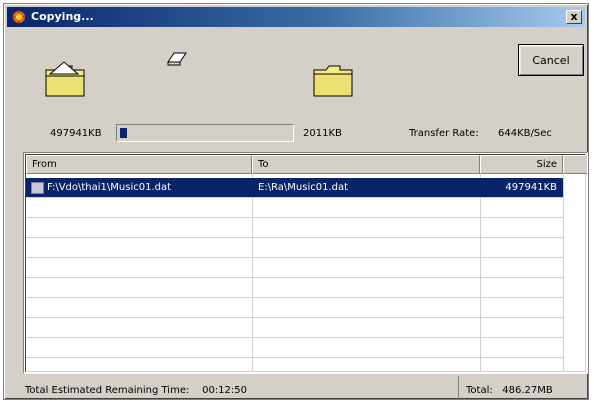 This screenshot has width=594, height=403. Describe the element at coordinates (224, 390) in the screenshot. I see `remaining-time-value: 00:12:50` at that location.